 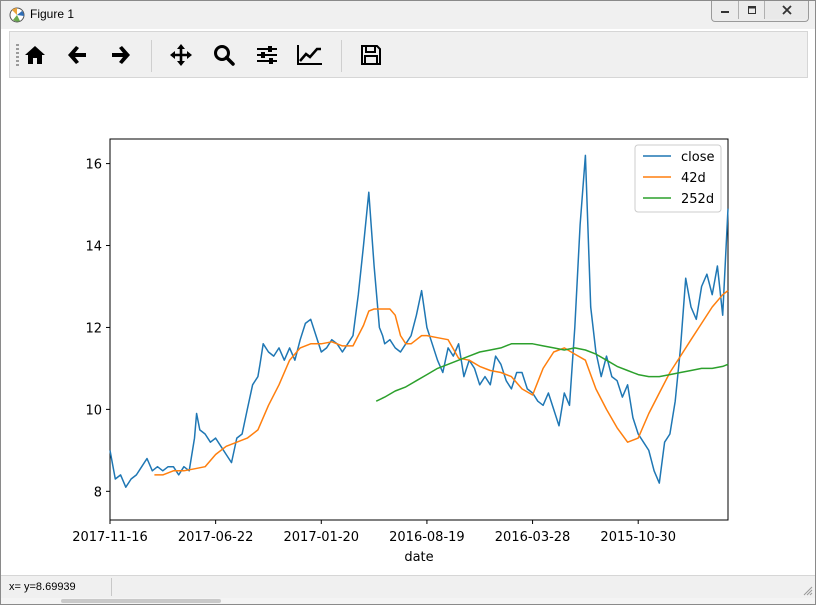 What do you see at coordinates (678, 178) in the screenshot?
I see `legend: close 42d 252d` at bounding box center [678, 178].